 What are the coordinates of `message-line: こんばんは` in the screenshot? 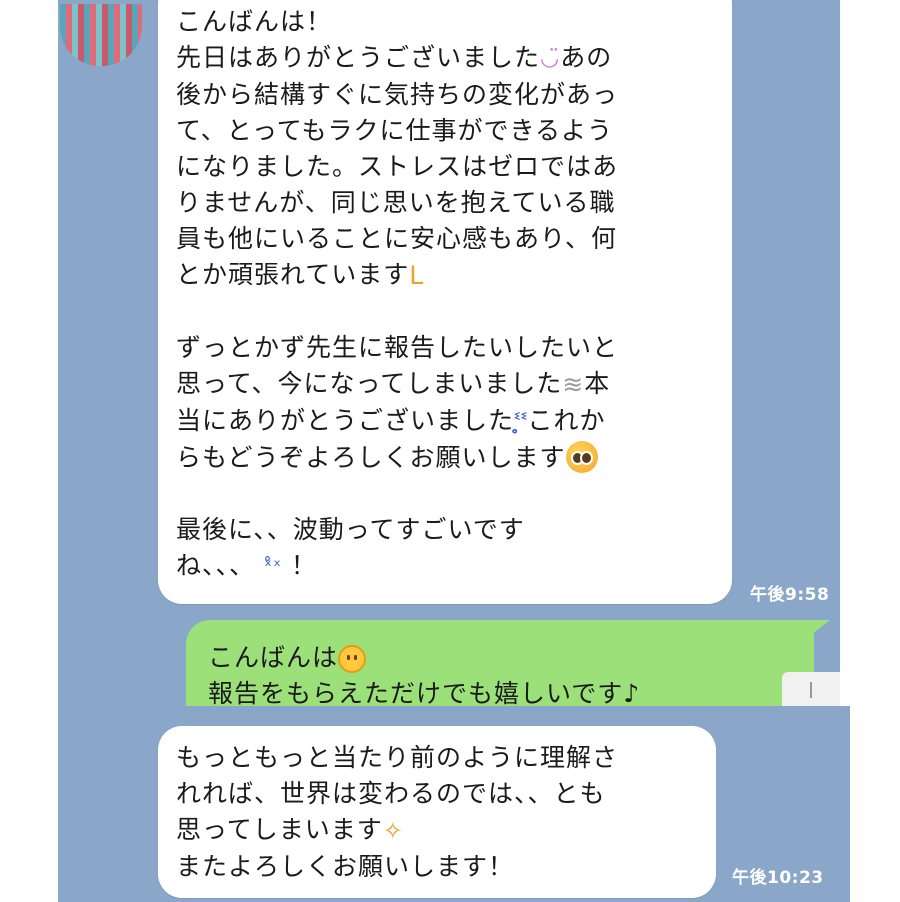 It's located at (273, 657).